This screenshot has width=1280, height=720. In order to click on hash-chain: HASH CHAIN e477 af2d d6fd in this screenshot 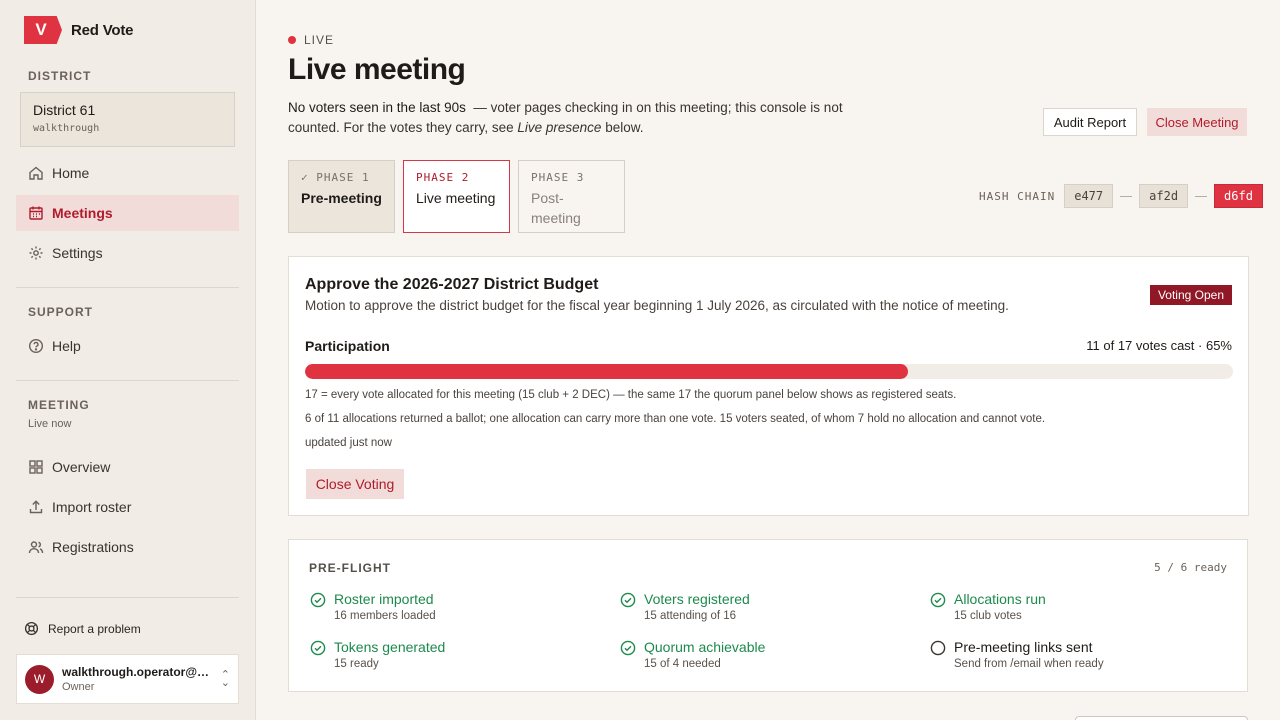, I will do `click(1121, 196)`.